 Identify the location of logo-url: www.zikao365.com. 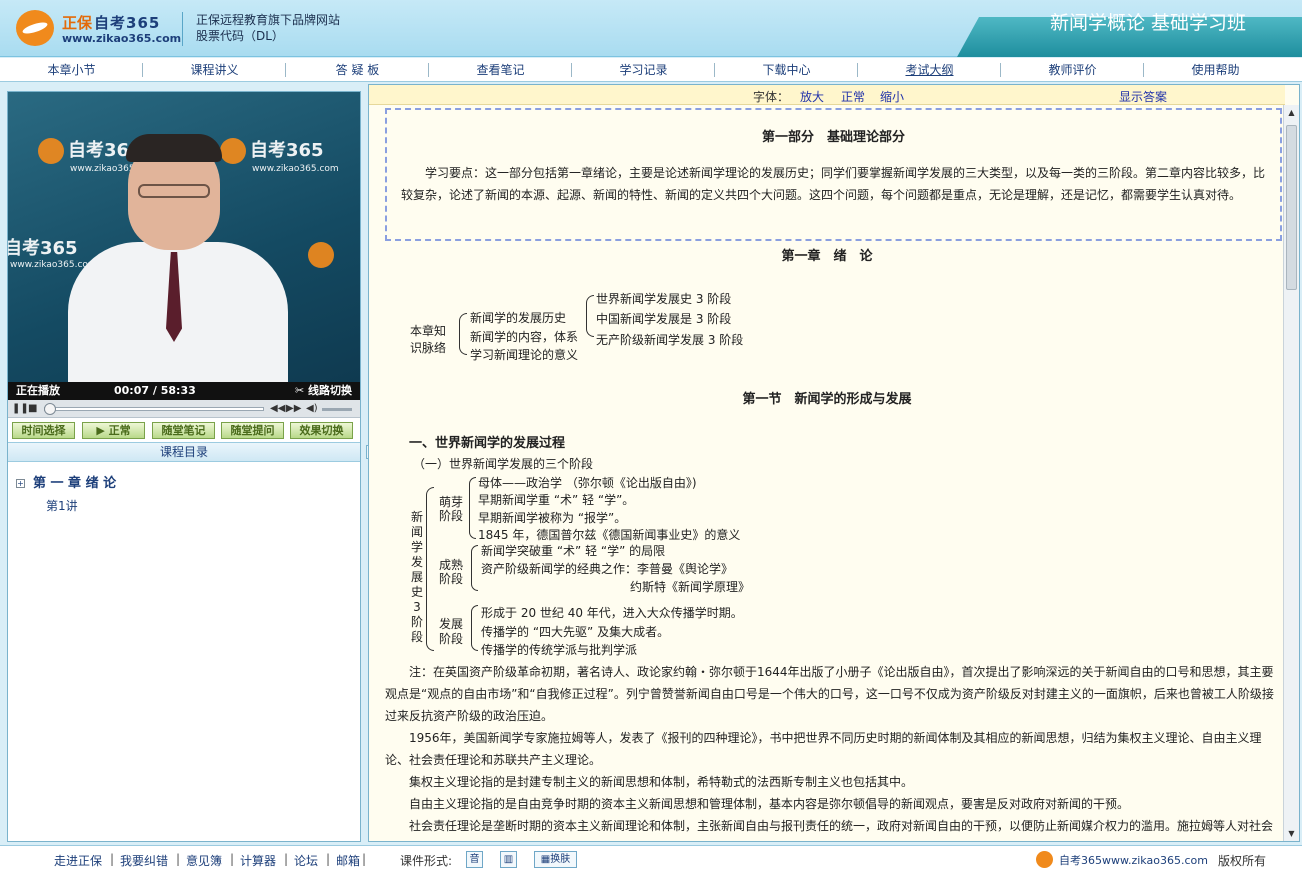
(122, 38).